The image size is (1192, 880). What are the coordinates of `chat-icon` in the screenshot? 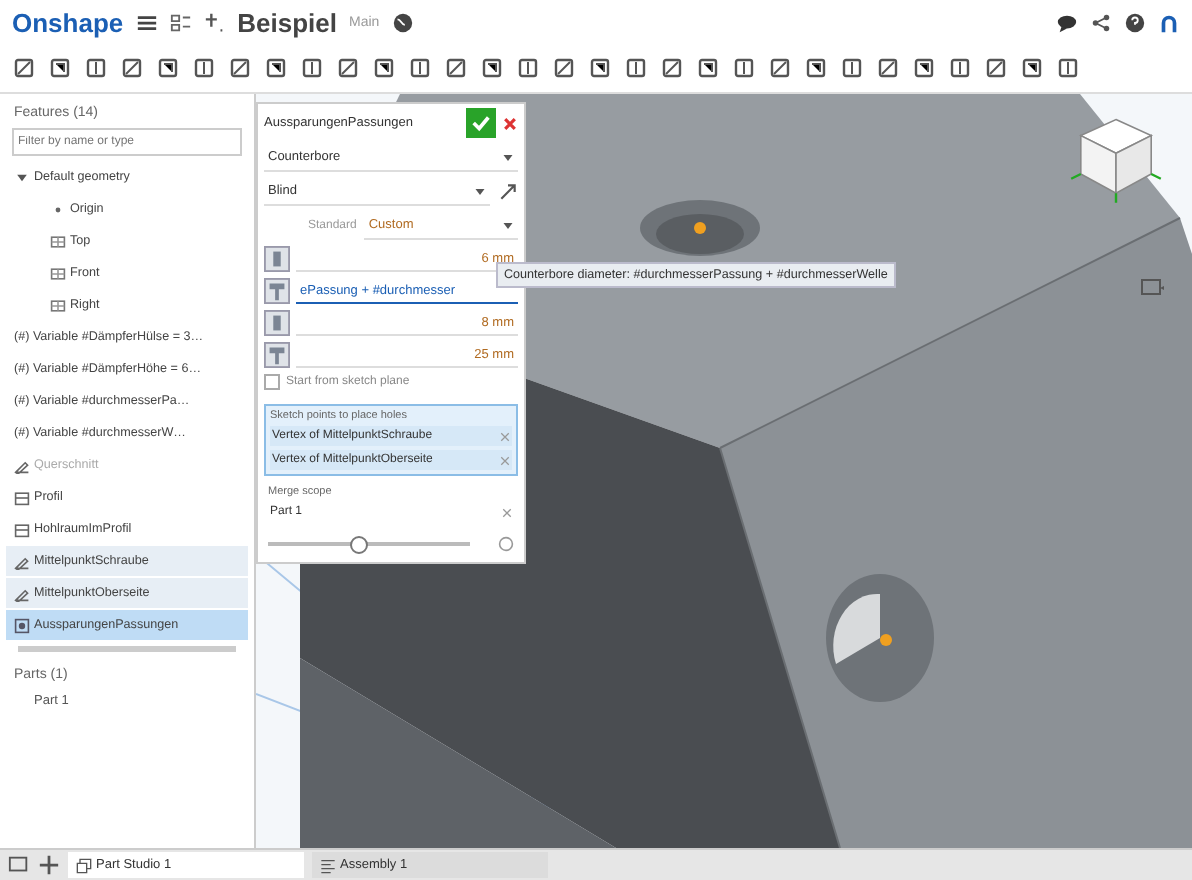 It's located at (1067, 22).